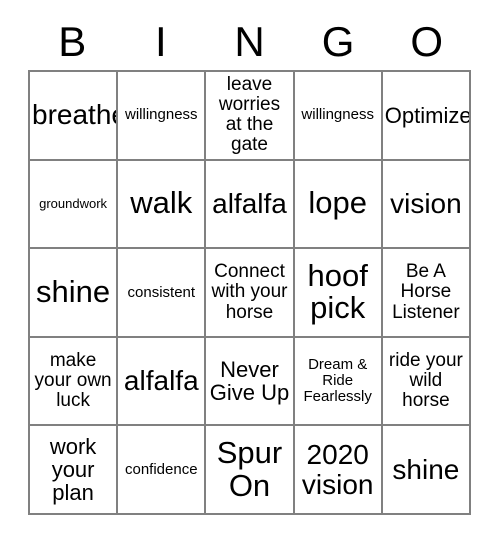 The width and height of the screenshot is (500, 544). I want to click on bingo-cell-label: work your plan, so click(73, 469).